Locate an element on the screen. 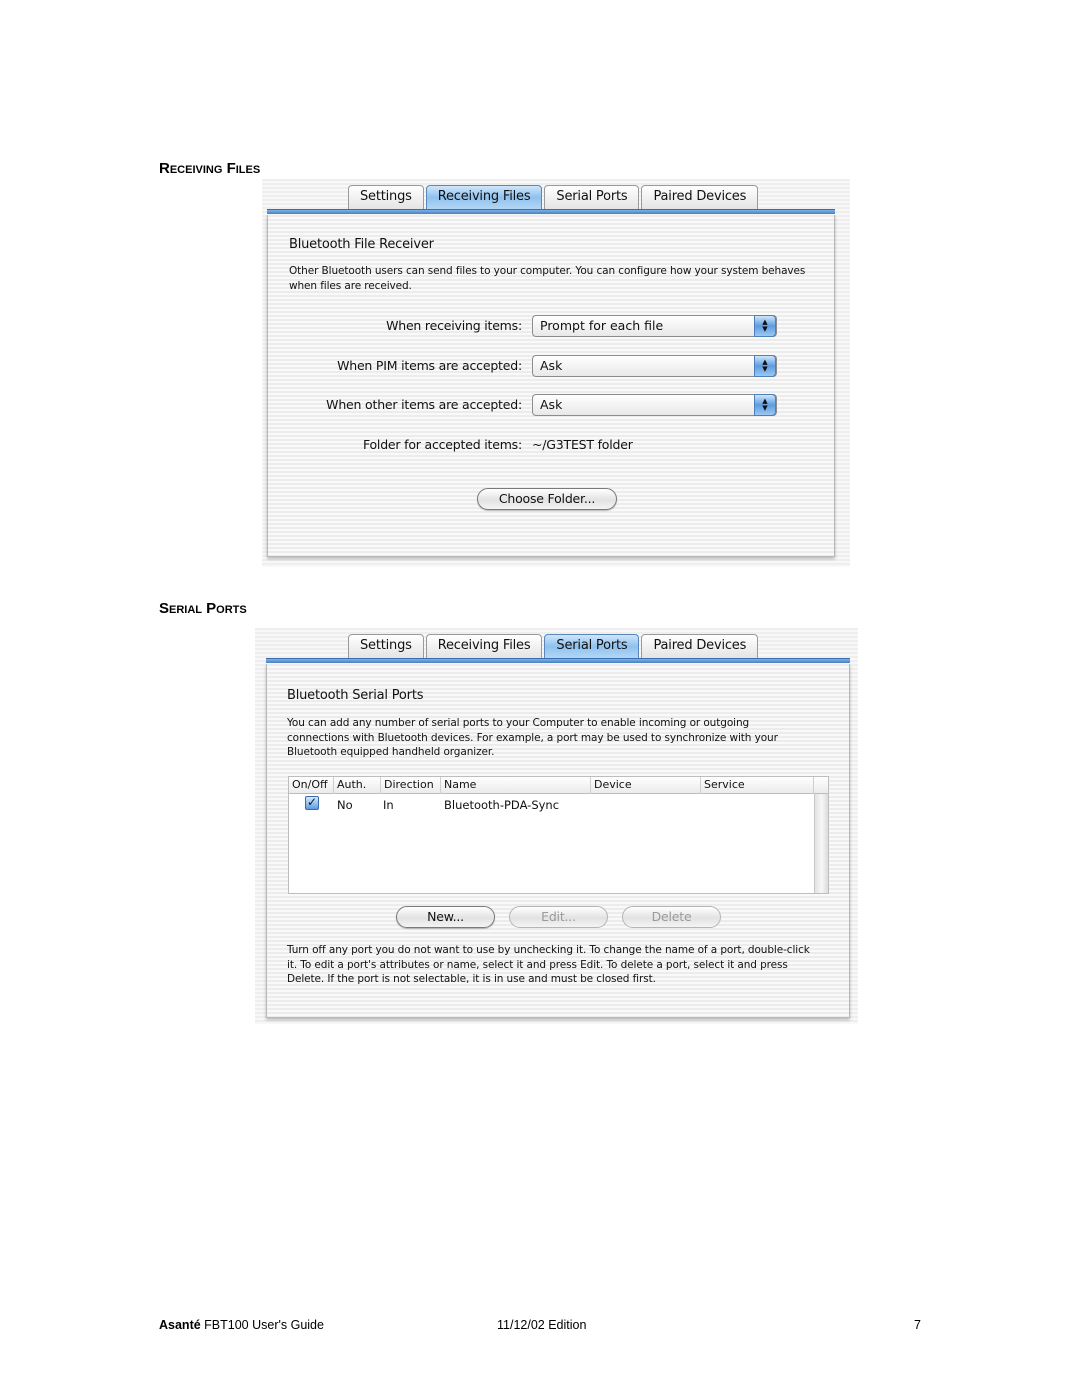  receiving-items-popup: Prompt for each file ▲ ▼ is located at coordinates (654, 326).